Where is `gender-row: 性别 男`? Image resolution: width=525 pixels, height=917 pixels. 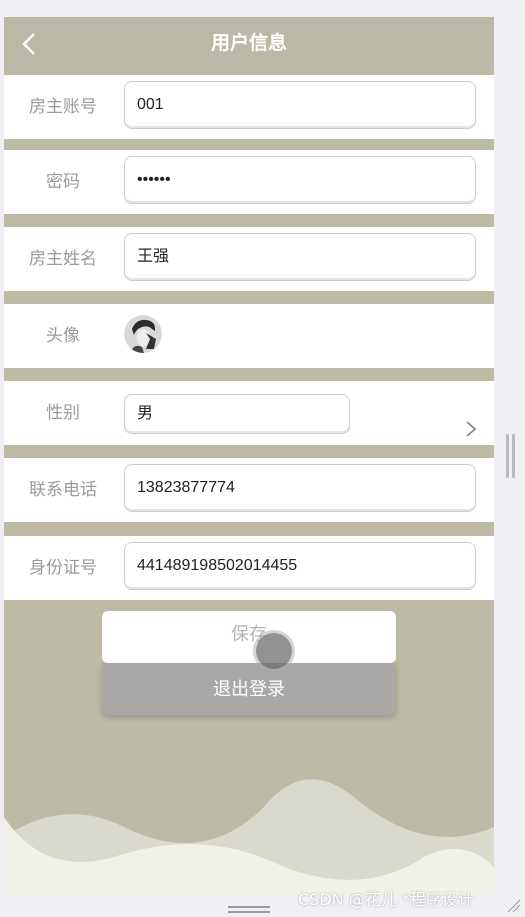
gender-row: 性别 男 is located at coordinates (249, 413).